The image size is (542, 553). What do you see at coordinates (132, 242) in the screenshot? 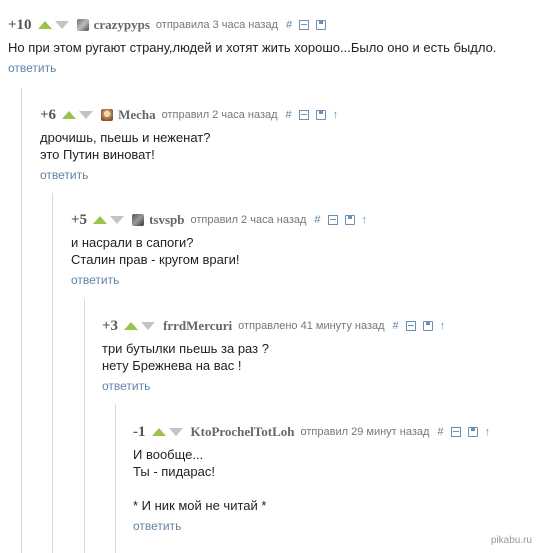
I see `comment-line: и насрали в сапоги?` at bounding box center [132, 242].